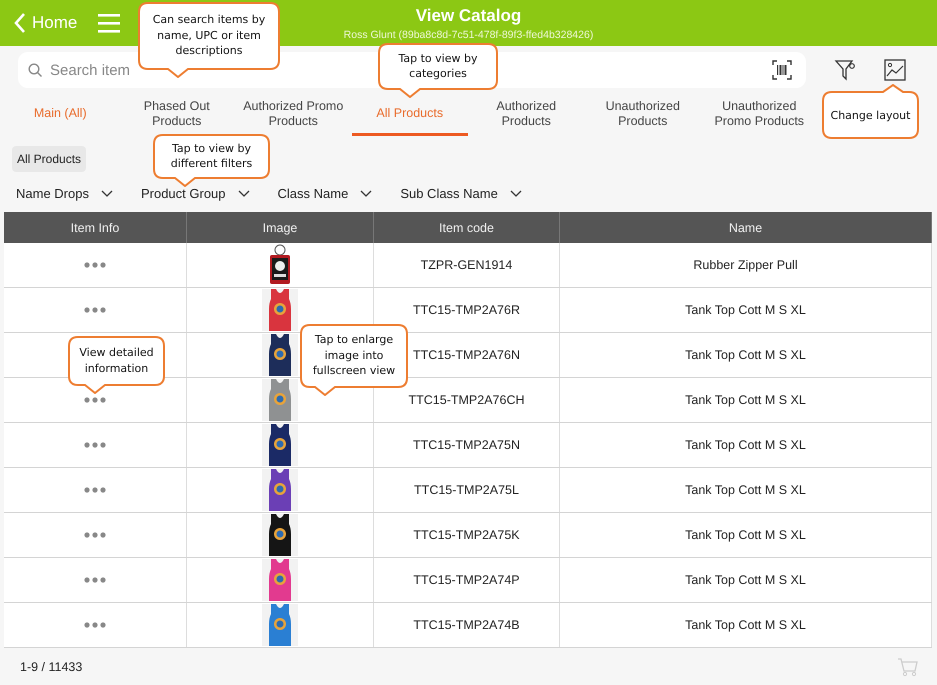 The image size is (937, 685). What do you see at coordinates (467, 580) in the screenshot?
I see `table-cell: TTC15-TMP2A74P` at bounding box center [467, 580].